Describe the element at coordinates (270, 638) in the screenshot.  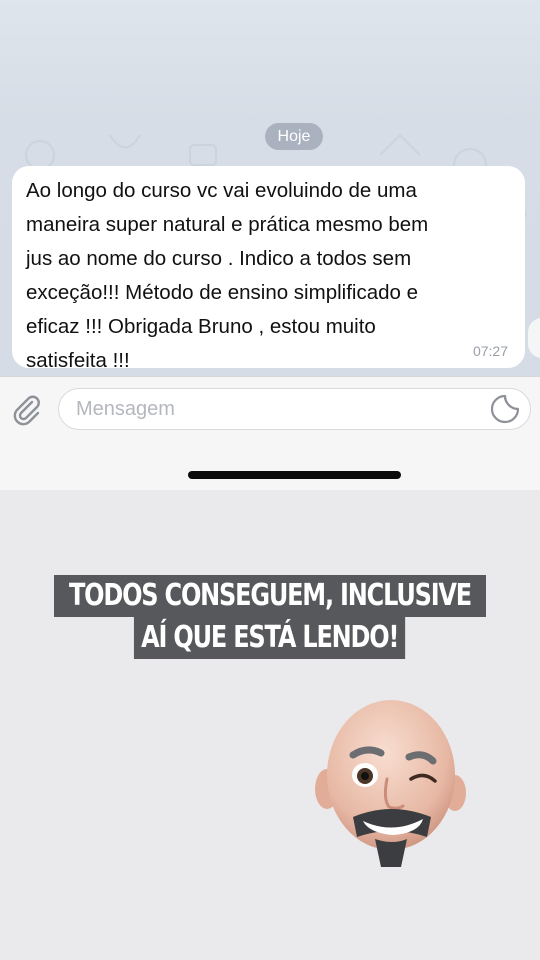
I see `caption-line-2: AÍ QUE ESTÁ LENDO!` at that location.